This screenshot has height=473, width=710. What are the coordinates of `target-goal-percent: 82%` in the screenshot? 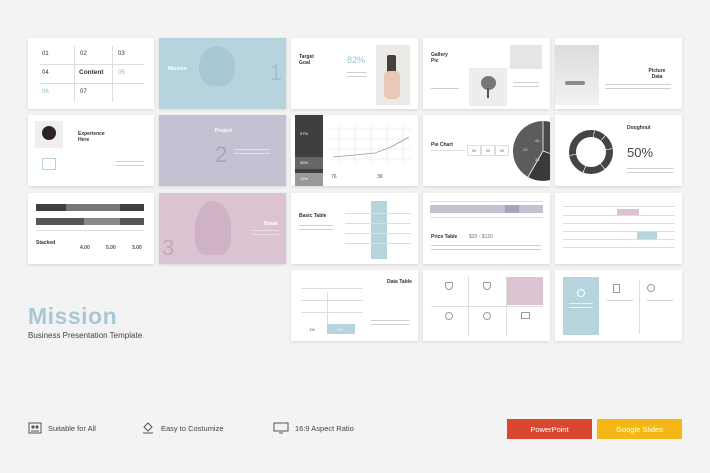 It's located at (356, 60).